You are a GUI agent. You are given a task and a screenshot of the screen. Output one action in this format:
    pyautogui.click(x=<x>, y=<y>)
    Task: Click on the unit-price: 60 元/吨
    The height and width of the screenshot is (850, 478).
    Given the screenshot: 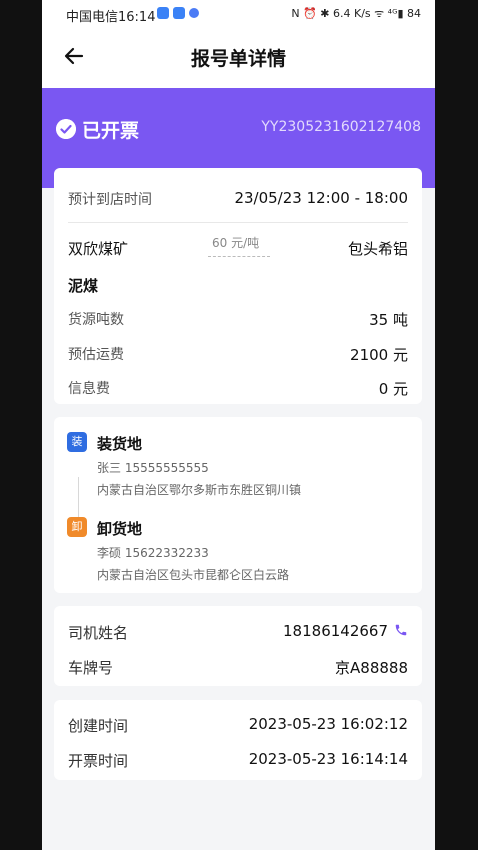 What is the action you would take?
    pyautogui.click(x=236, y=243)
    